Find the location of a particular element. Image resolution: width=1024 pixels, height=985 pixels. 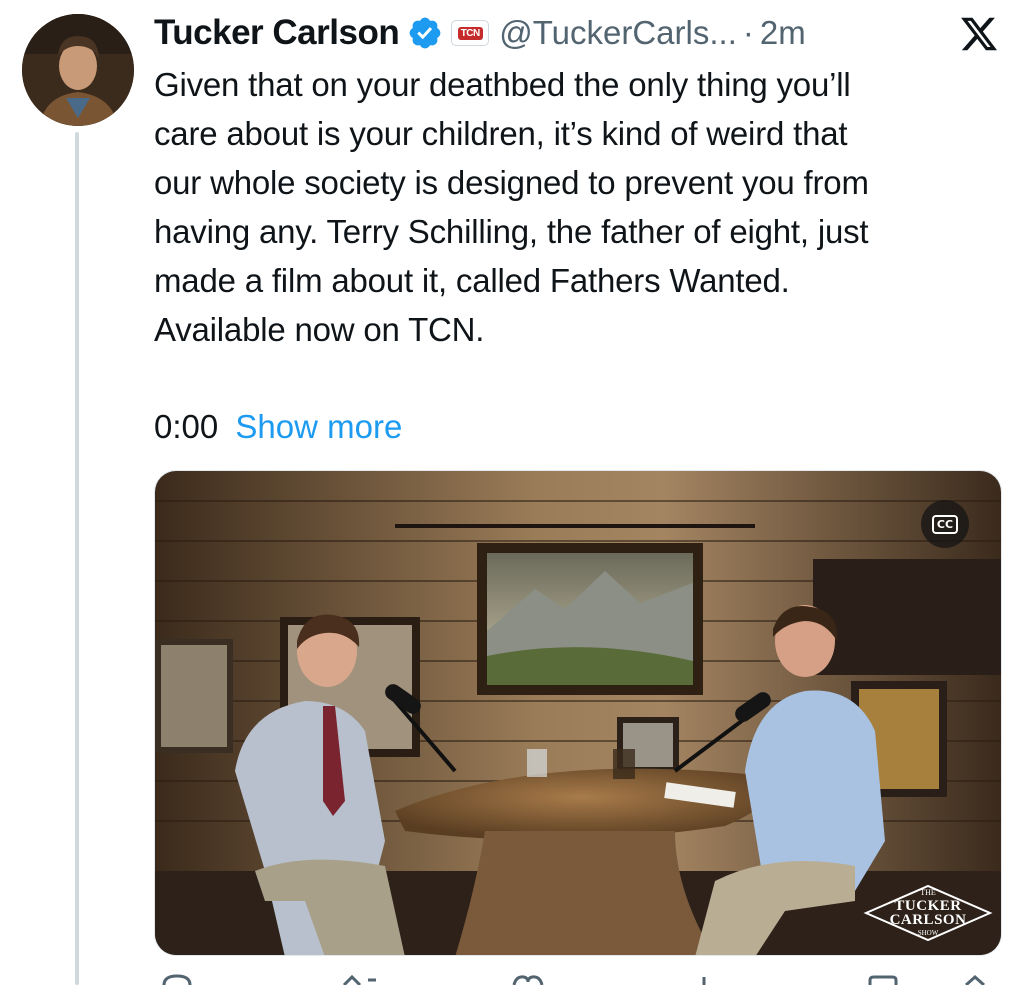

show-watermark-logo: THE TUCKER CARLSON SHOW is located at coordinates (928, 913).